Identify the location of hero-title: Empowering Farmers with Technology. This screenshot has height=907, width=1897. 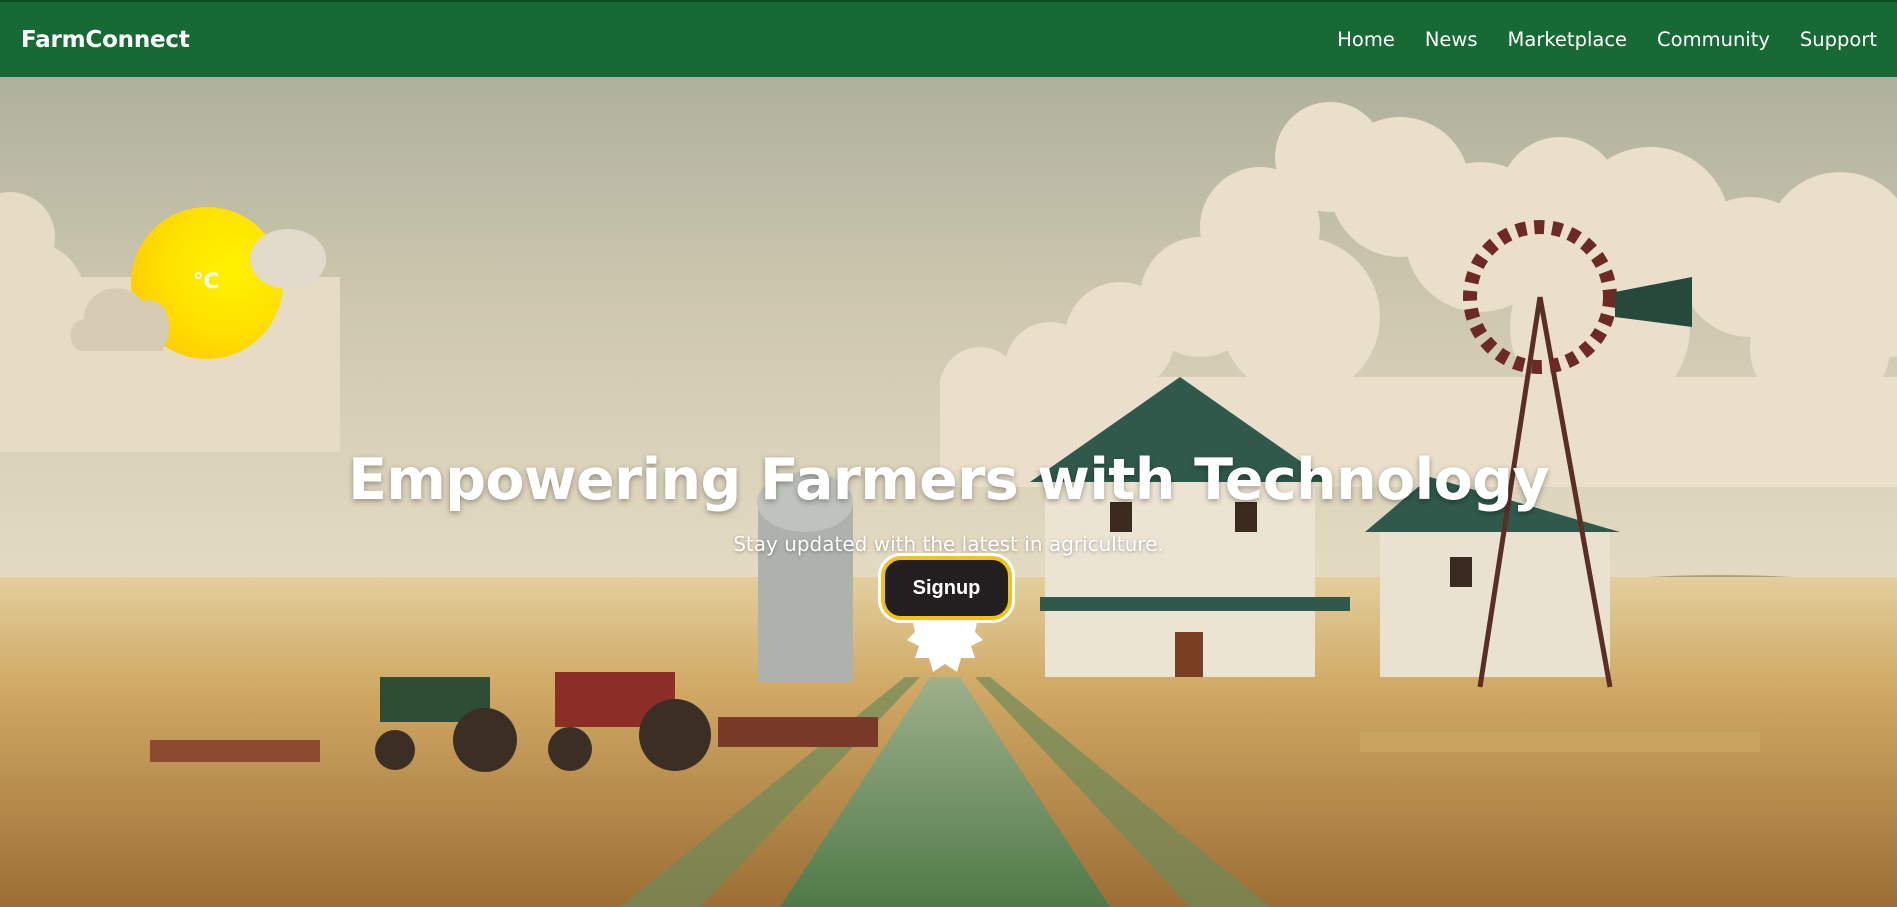
(948, 480).